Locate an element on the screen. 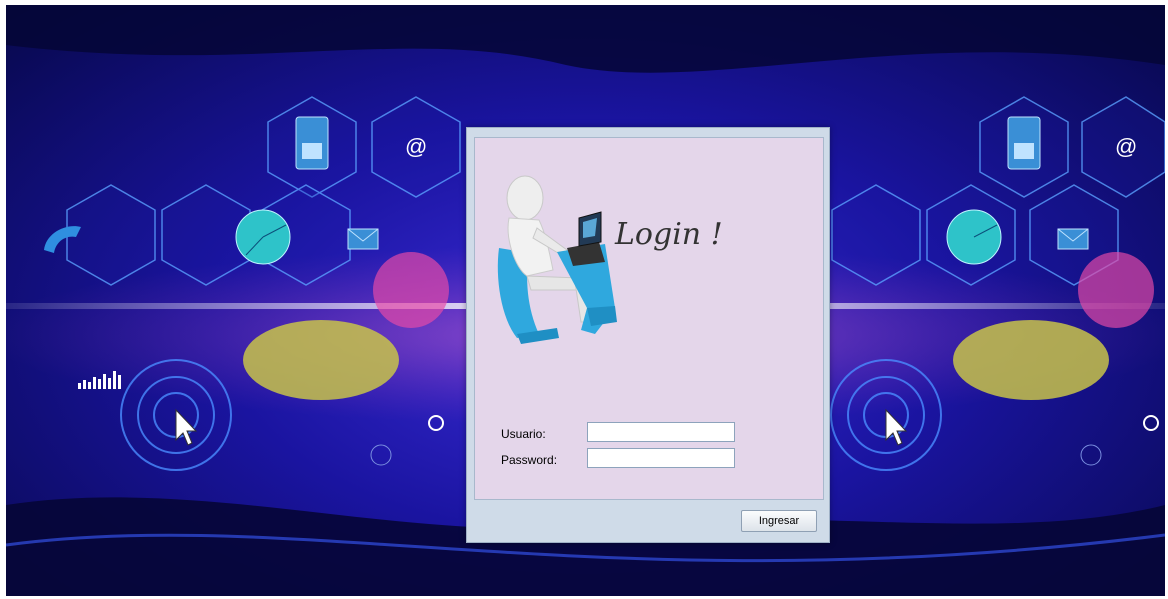 Image resolution: width=1168 pixels, height=599 pixels. person-at-laptop-icon: Login ! is located at coordinates (610, 259).